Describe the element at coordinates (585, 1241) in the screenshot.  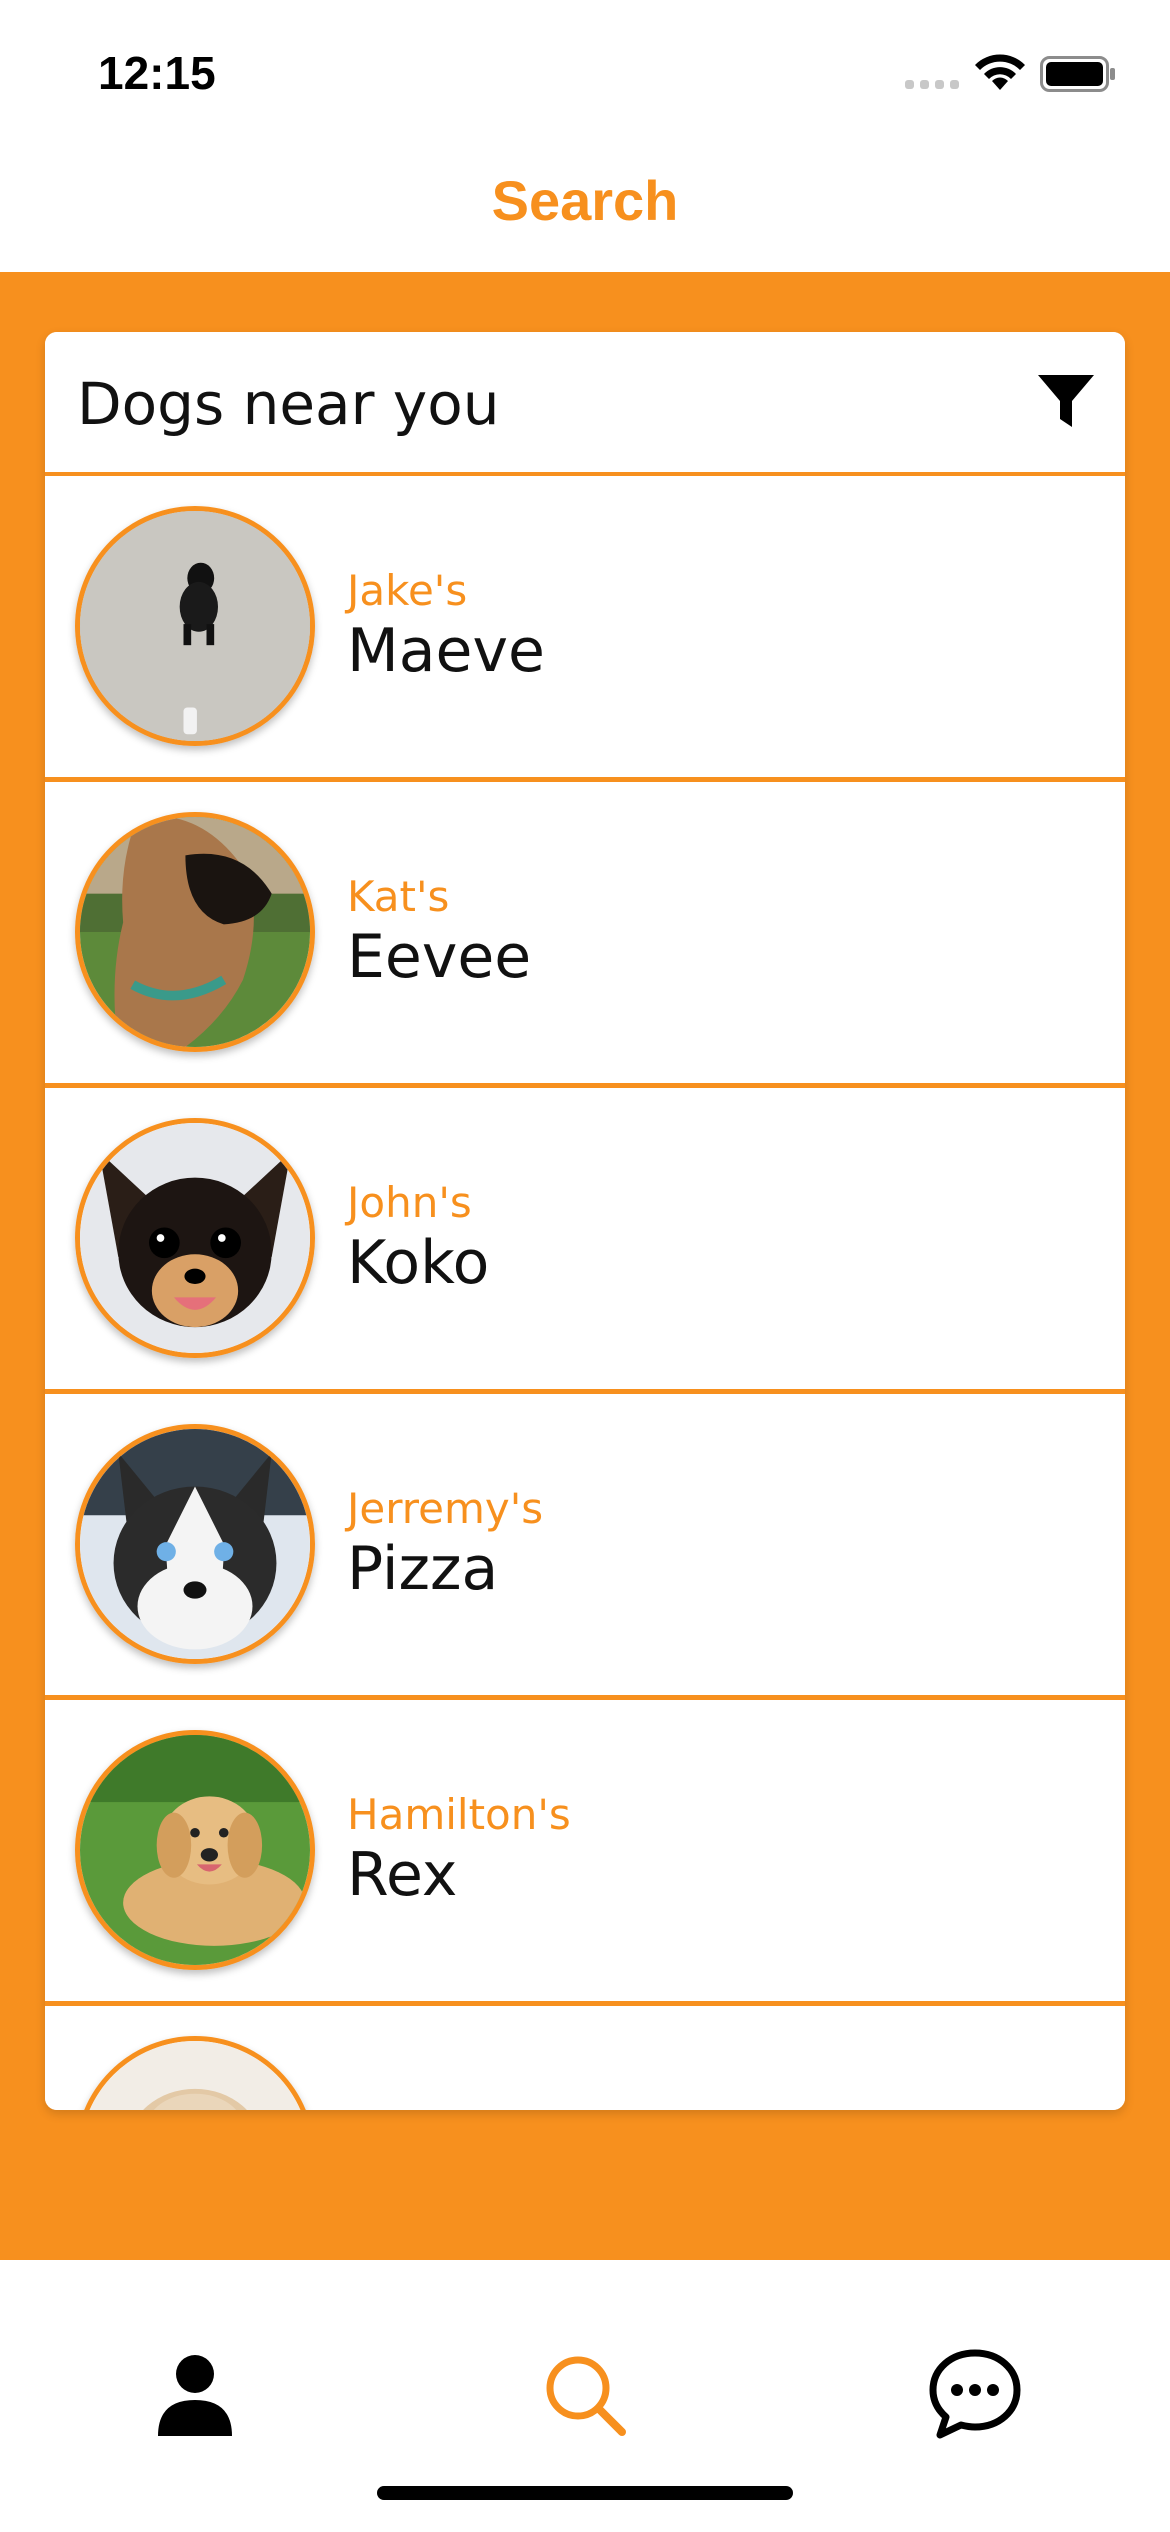
I see `list-item: John's Koko` at that location.